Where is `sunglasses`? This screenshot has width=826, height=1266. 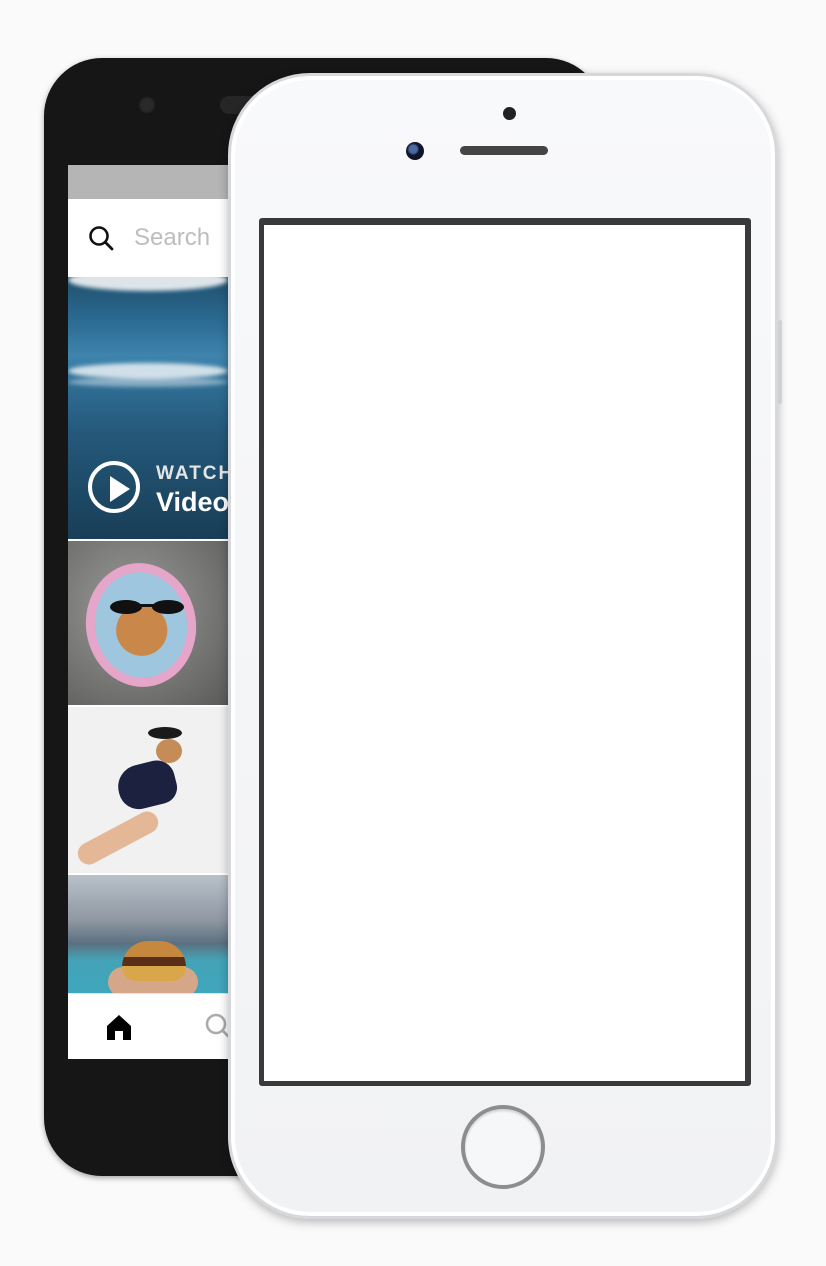
sunglasses is located at coordinates (147, 607).